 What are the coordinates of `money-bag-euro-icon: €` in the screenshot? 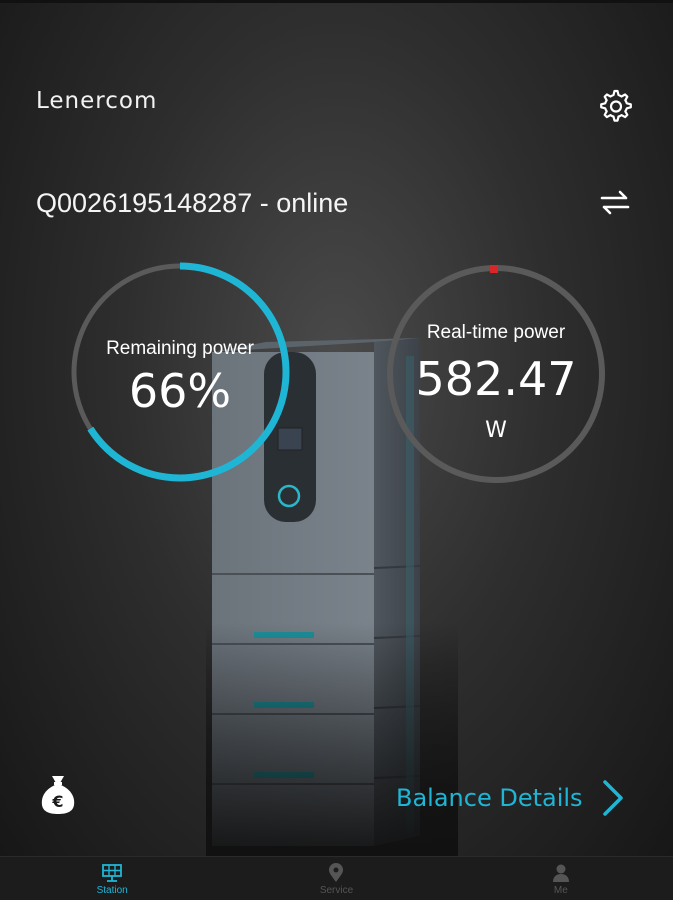 It's located at (58, 794).